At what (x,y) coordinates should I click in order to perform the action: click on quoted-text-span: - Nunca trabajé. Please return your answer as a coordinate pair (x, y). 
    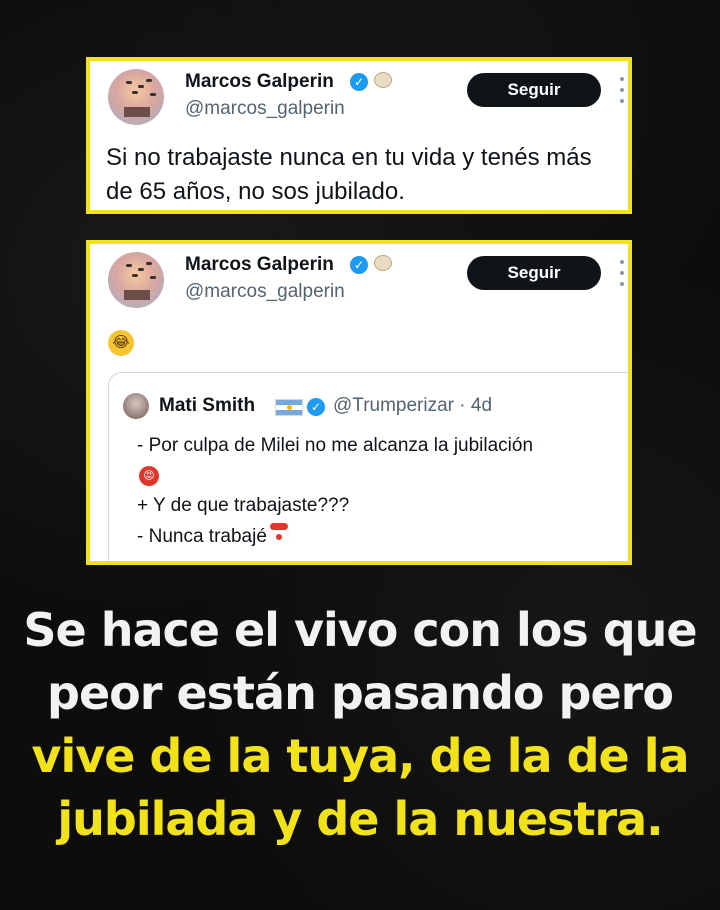
    Looking at the image, I should click on (202, 536).